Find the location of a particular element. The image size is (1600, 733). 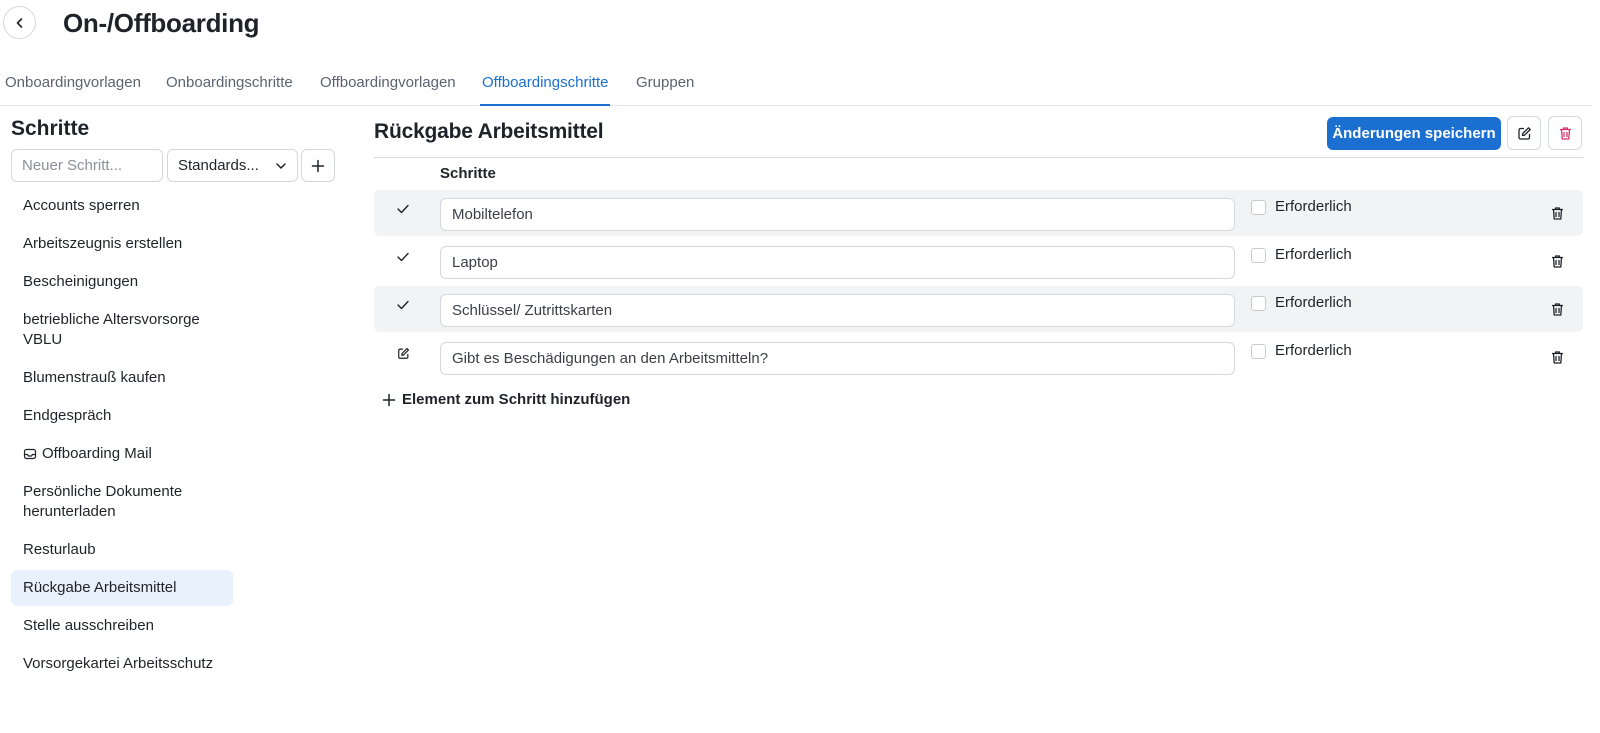

tab-onboardingvorlagen: Onboardingvorlagen is located at coordinates (73, 90).